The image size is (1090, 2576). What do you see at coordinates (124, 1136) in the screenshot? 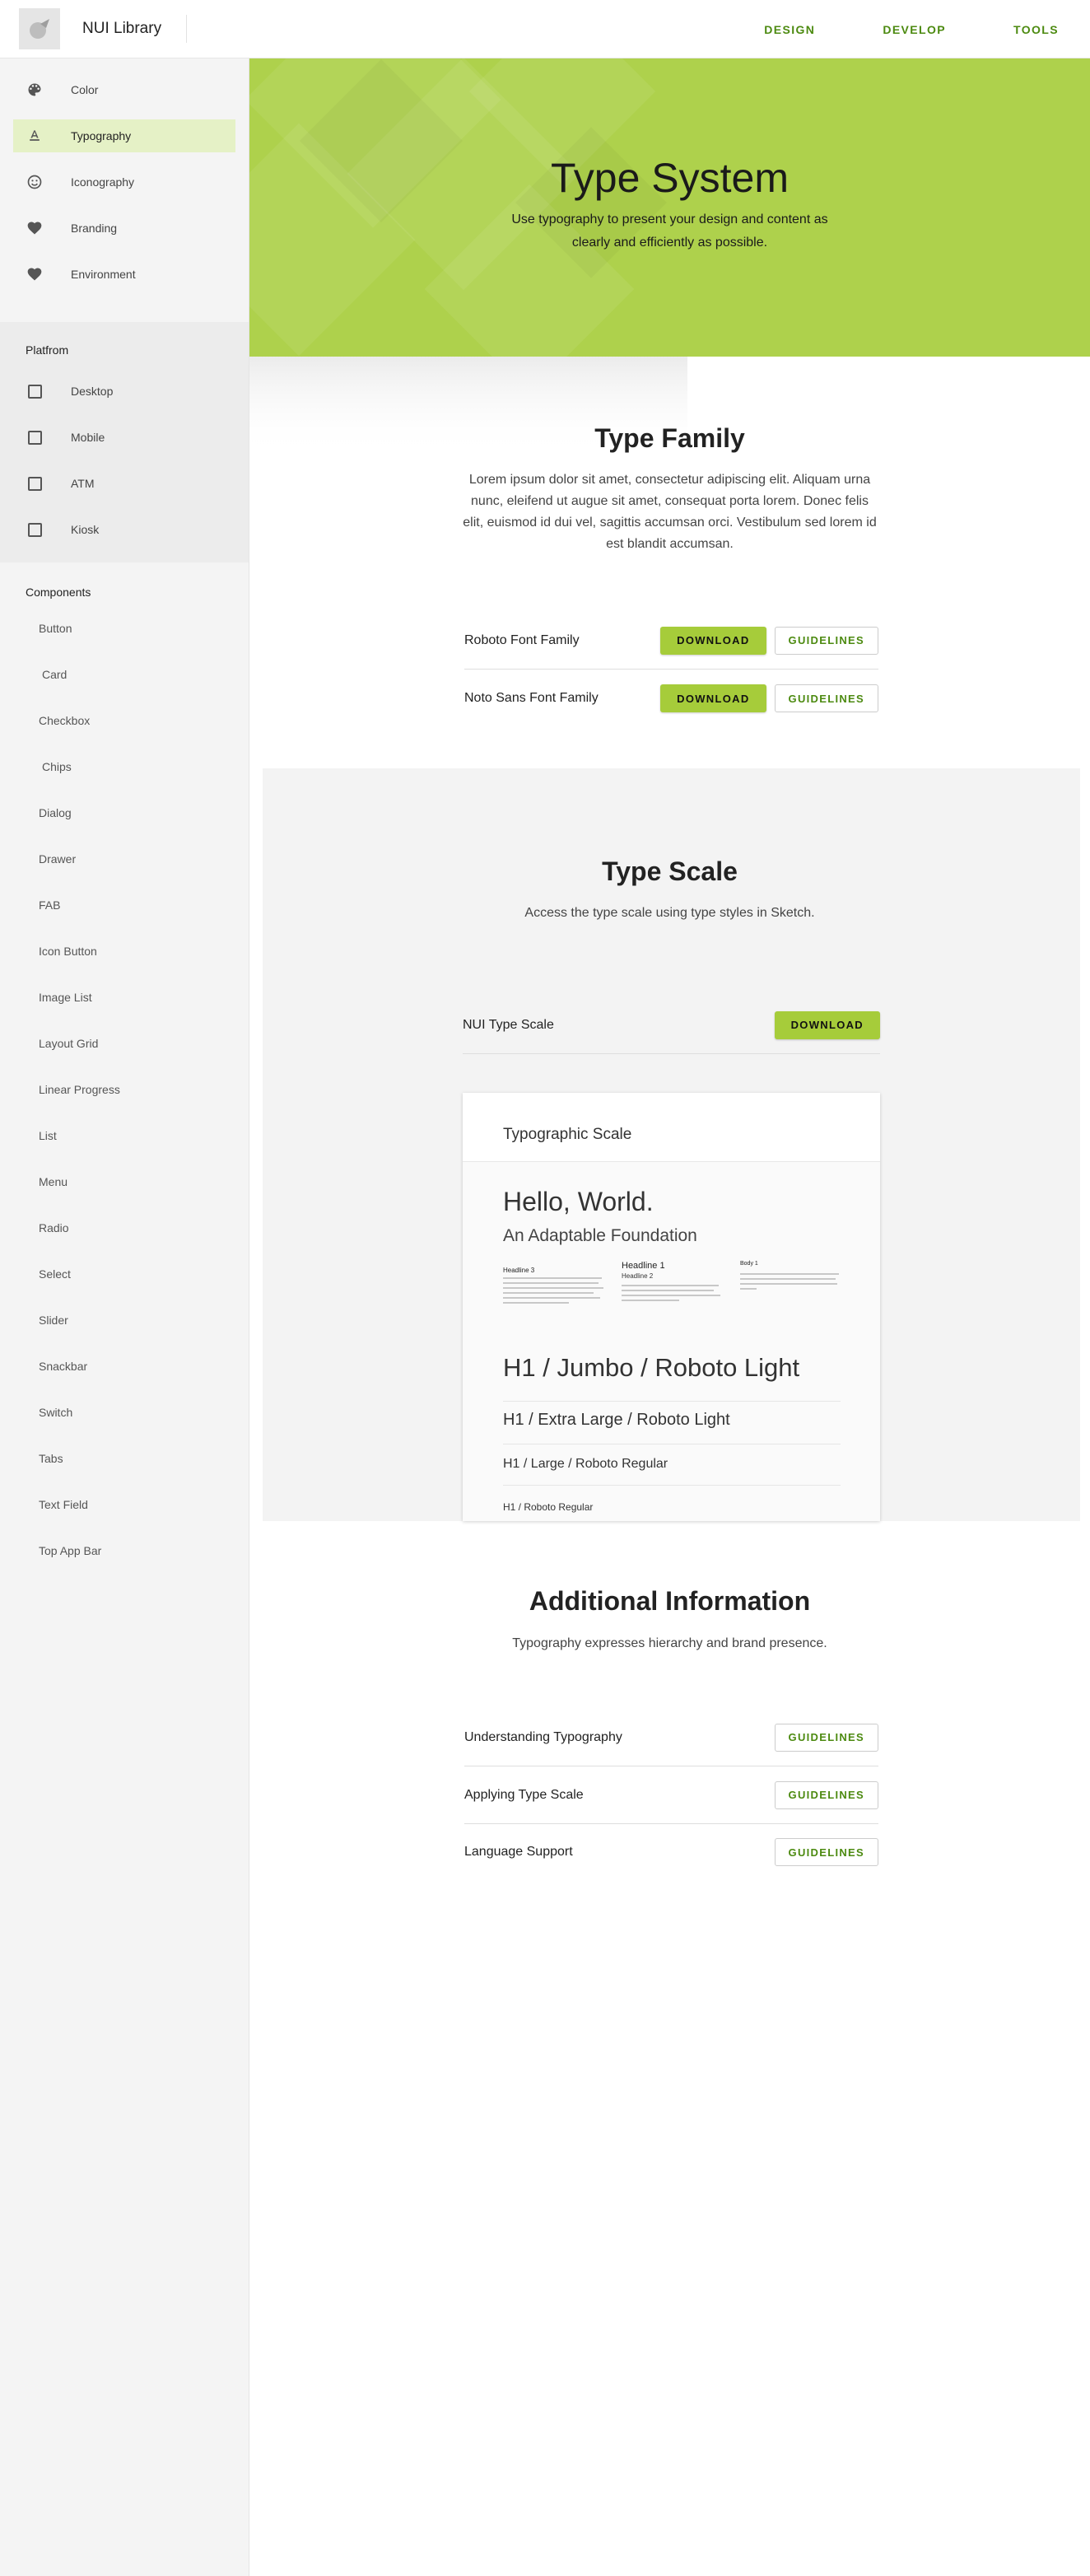
I see `sidebar-item-list: List` at bounding box center [124, 1136].